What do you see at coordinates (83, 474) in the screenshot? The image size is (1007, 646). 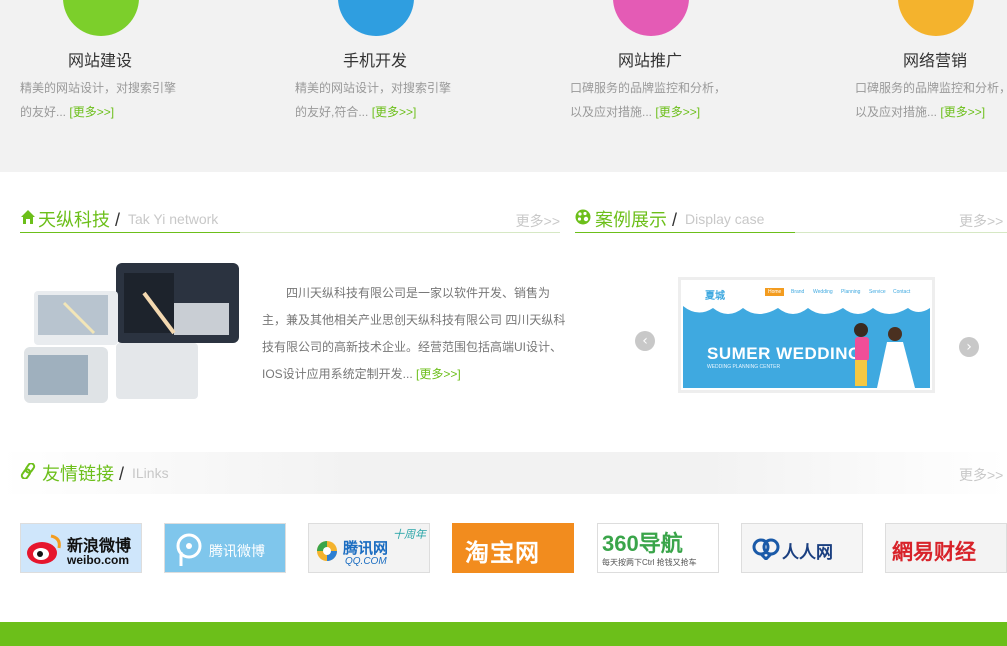 I see `section-title: 友情链接 /` at bounding box center [83, 474].